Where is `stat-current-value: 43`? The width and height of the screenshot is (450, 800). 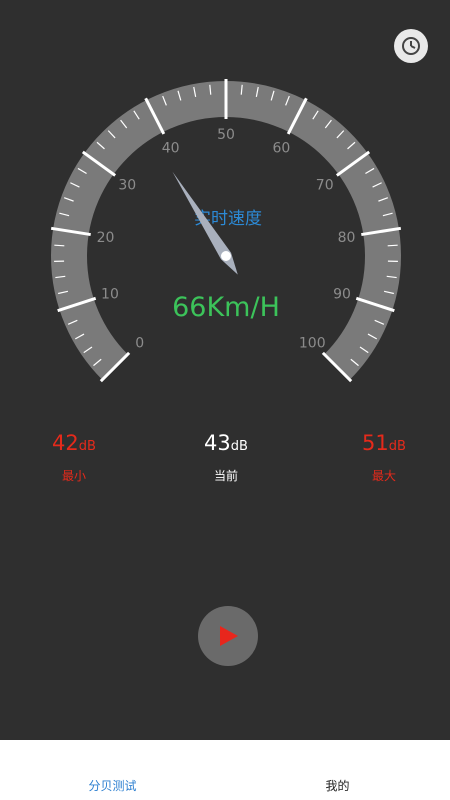 stat-current-value: 43 is located at coordinates (217, 443).